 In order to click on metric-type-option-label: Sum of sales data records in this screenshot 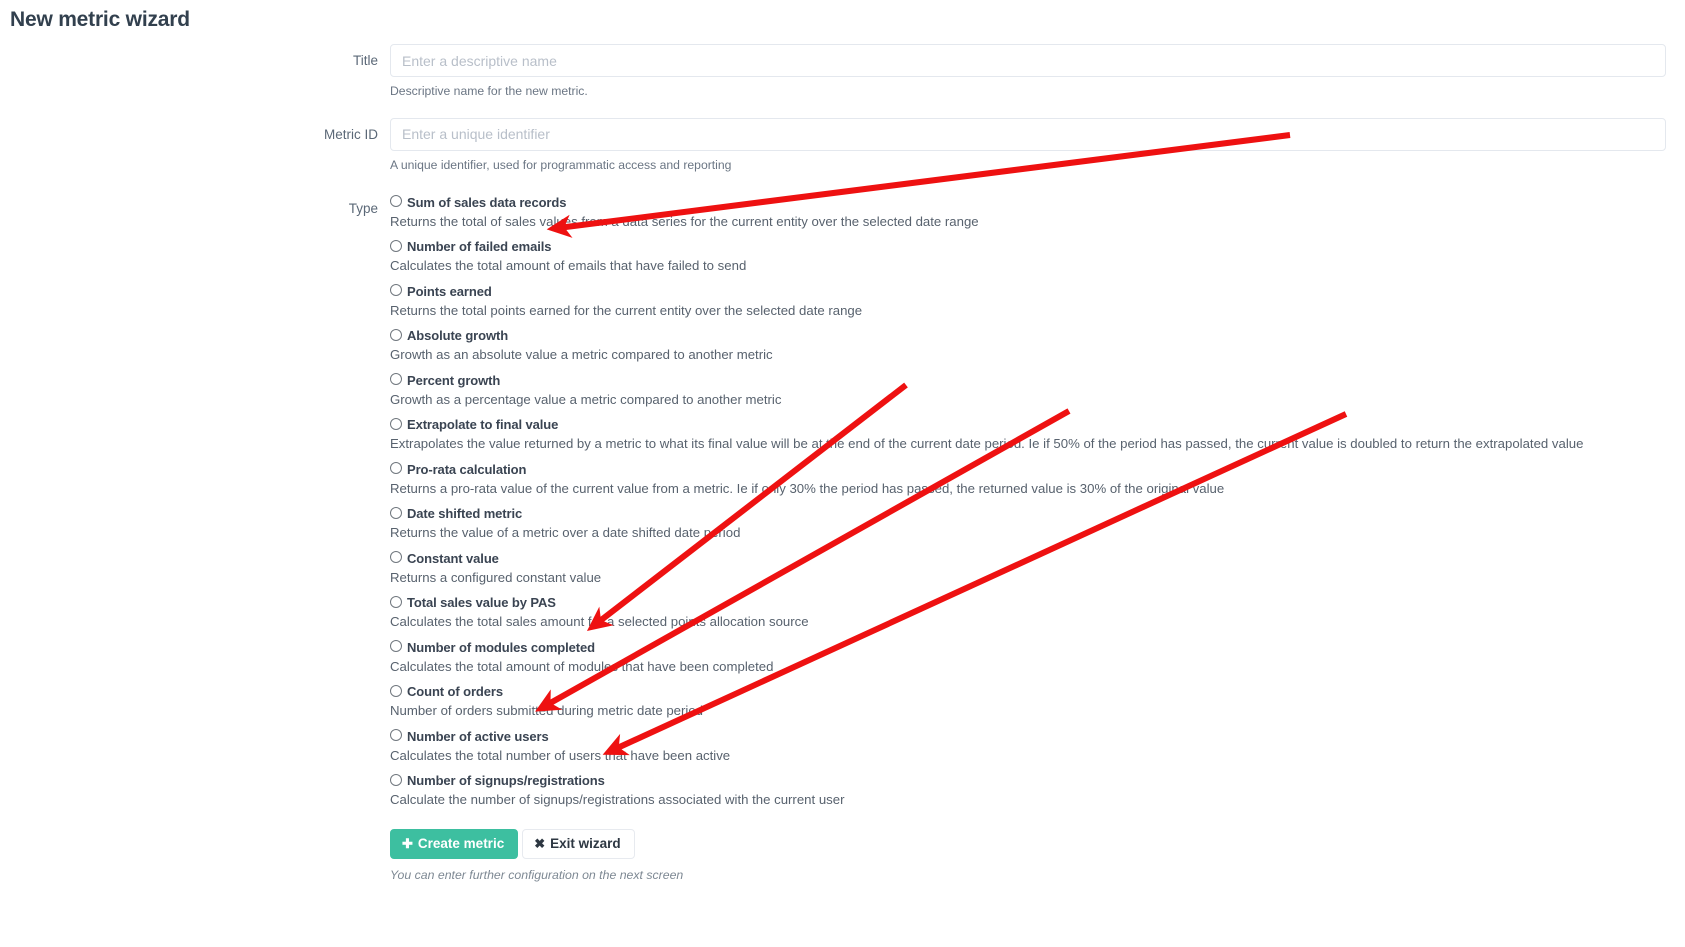, I will do `click(487, 202)`.